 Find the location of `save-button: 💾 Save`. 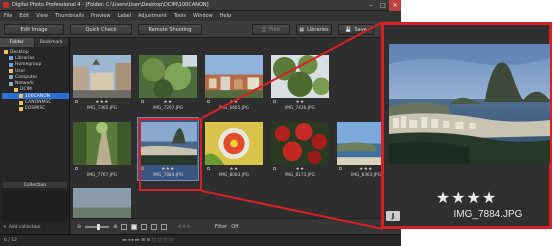

save-button: 💾 Save is located at coordinates (356, 29).